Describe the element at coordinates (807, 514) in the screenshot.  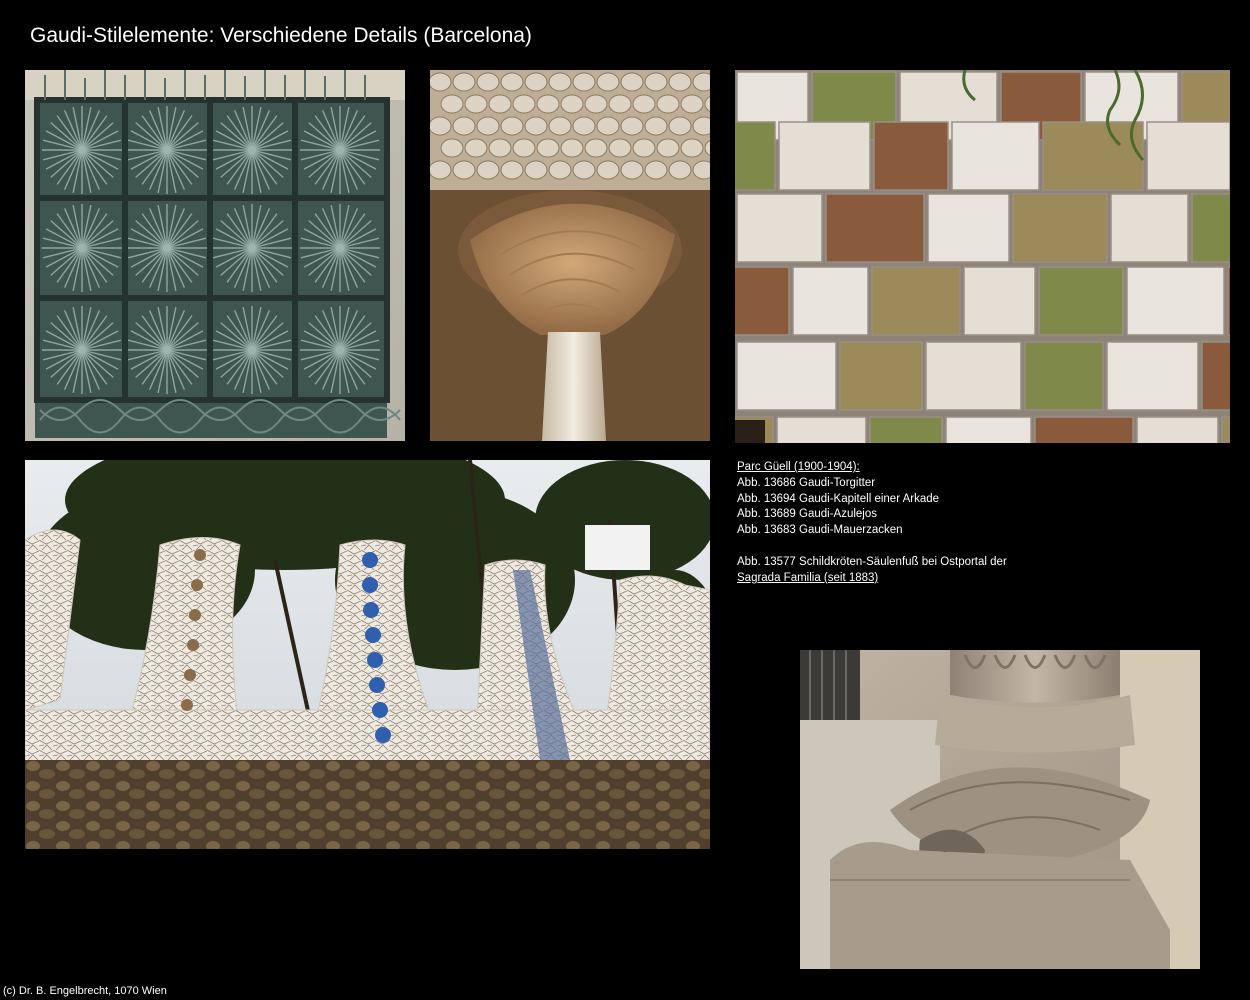
I see `caption-item: Abb. 13689 Gaudi-Azulejos` at that location.